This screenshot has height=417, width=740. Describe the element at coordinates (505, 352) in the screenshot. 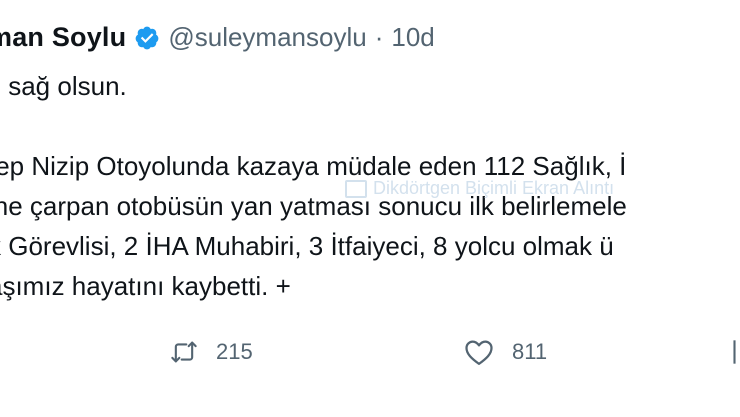

I see `like-button: 811` at that location.